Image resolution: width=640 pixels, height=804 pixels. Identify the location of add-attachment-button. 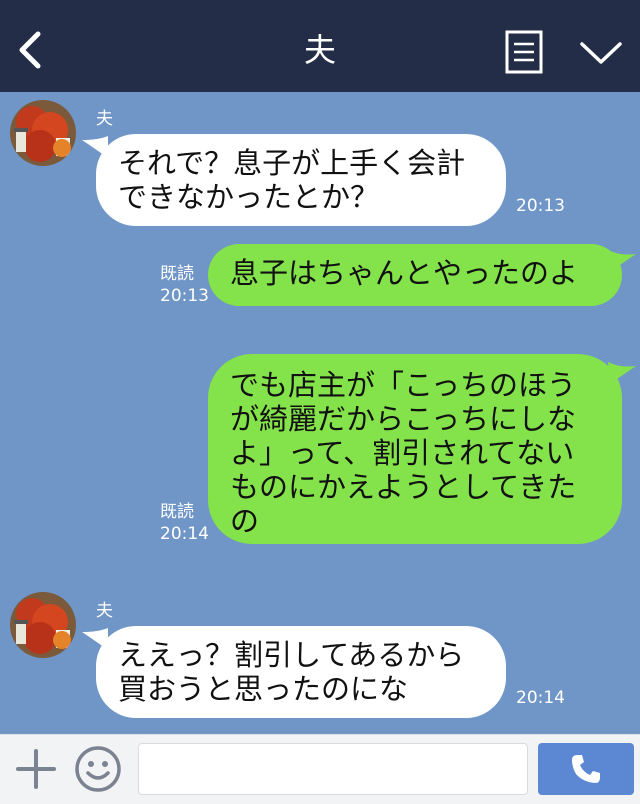
(36, 769).